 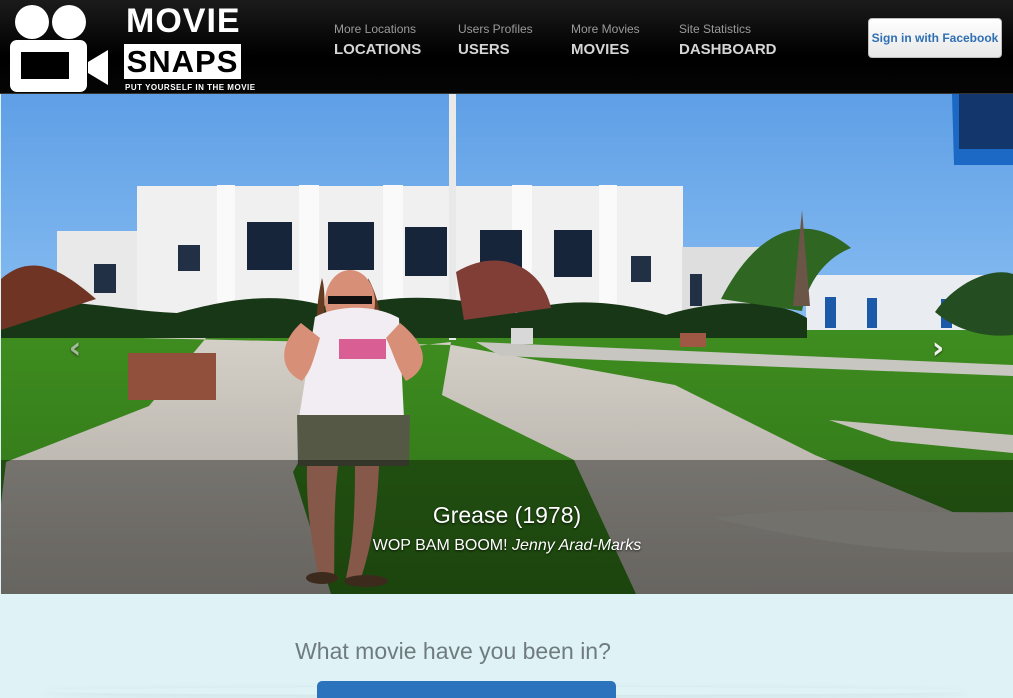 What do you see at coordinates (466, 689) in the screenshot?
I see `add-movie-snap-button` at bounding box center [466, 689].